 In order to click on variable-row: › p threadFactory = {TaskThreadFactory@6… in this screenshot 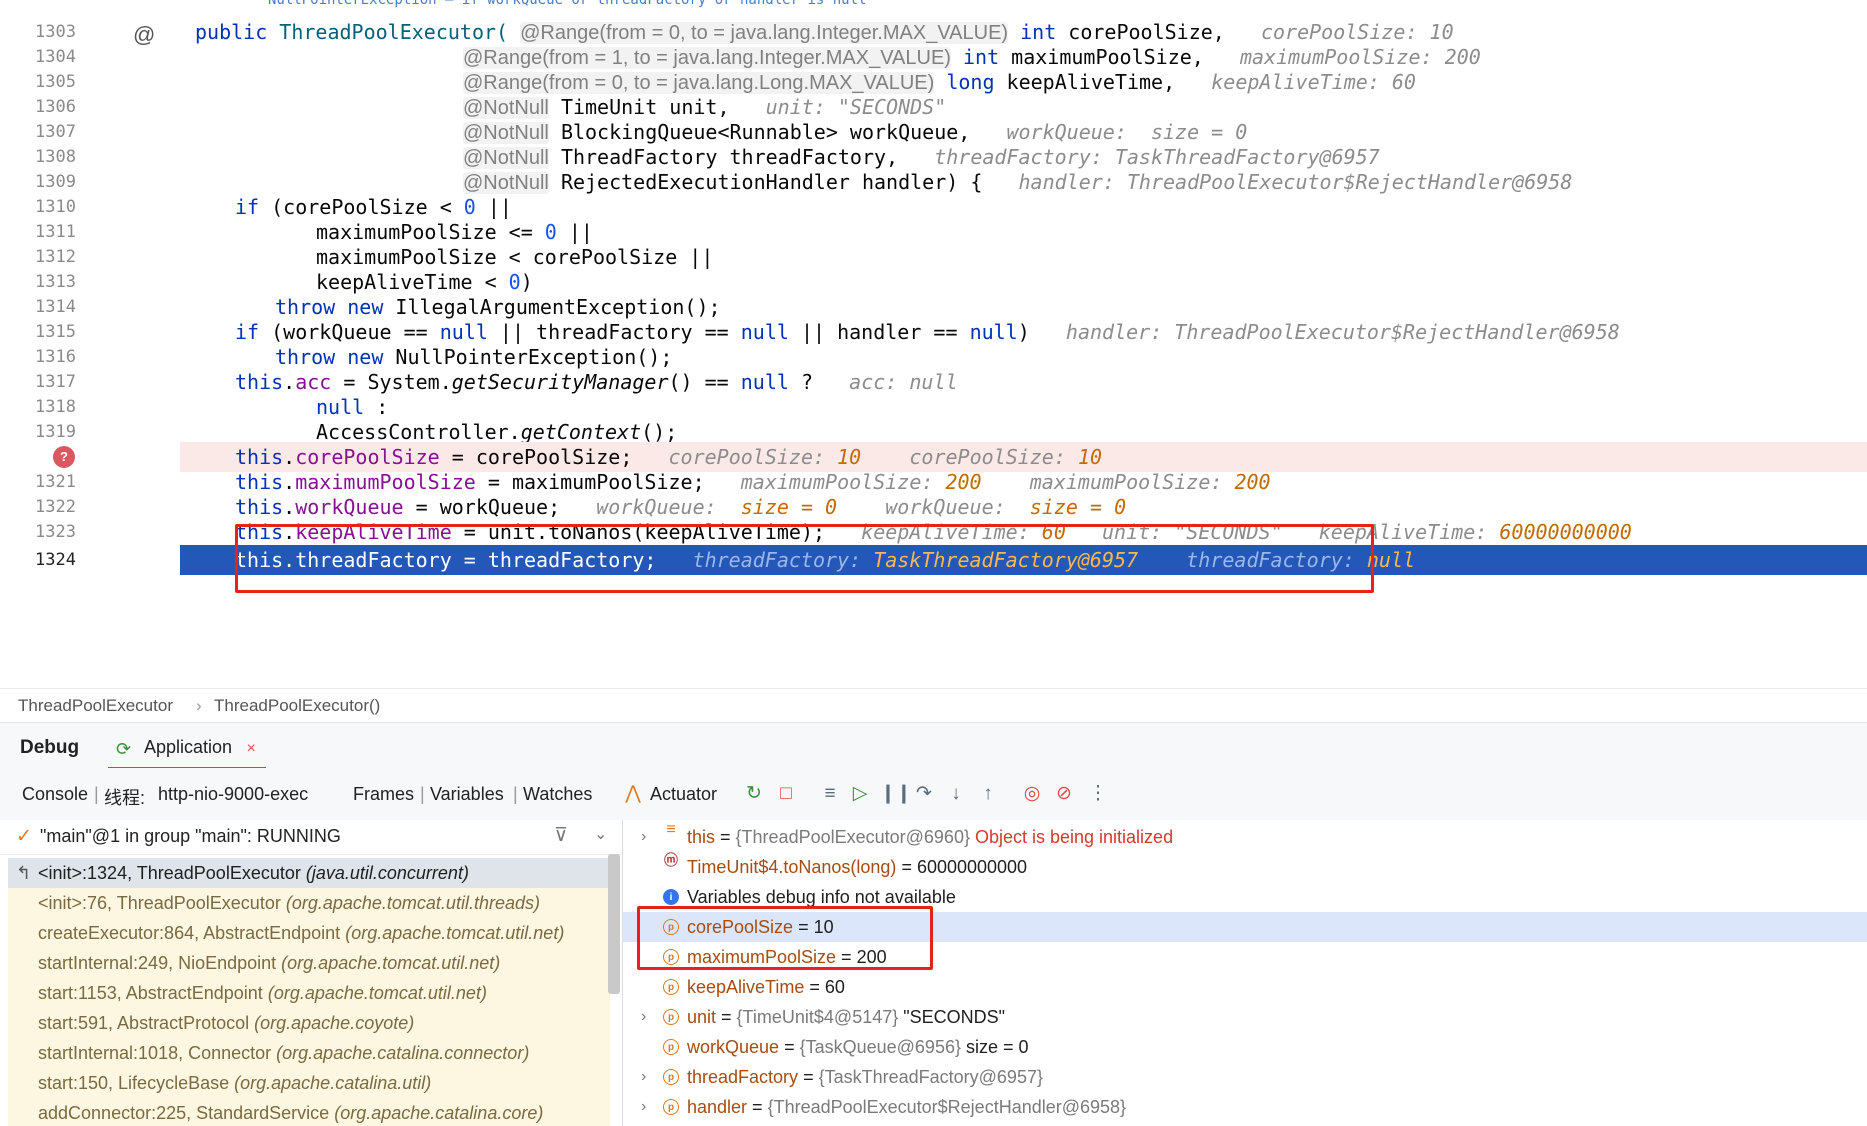, I will do `click(1245, 1077)`.